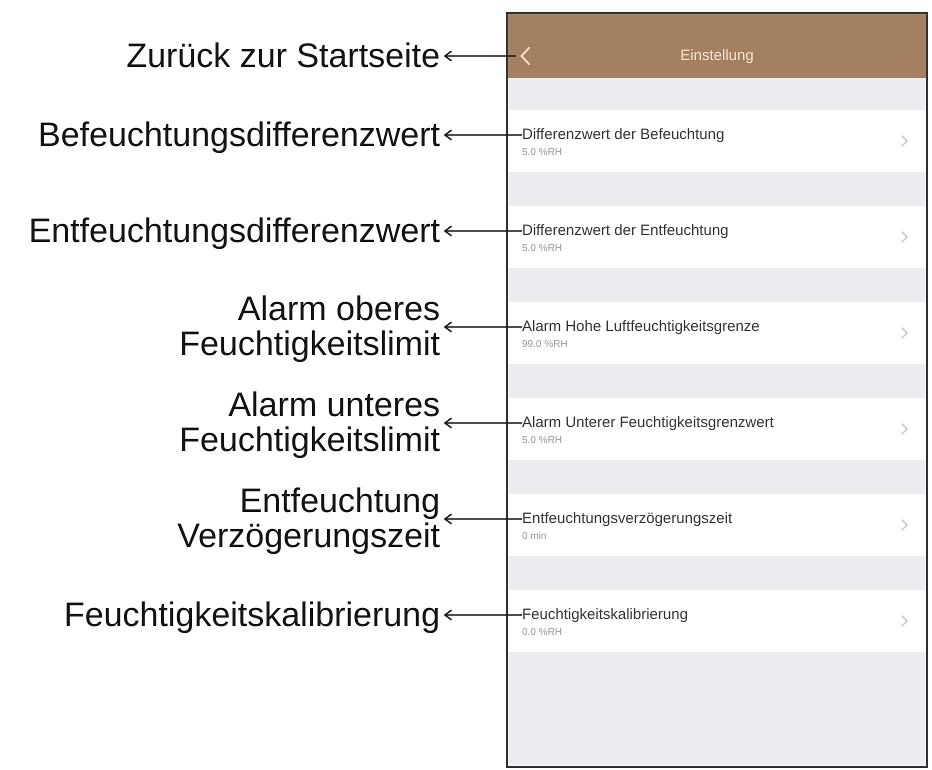  Describe the element at coordinates (309, 423) in the screenshot. I see `annotation-label: Alarm unteres Feuchtigkeitslimit` at that location.